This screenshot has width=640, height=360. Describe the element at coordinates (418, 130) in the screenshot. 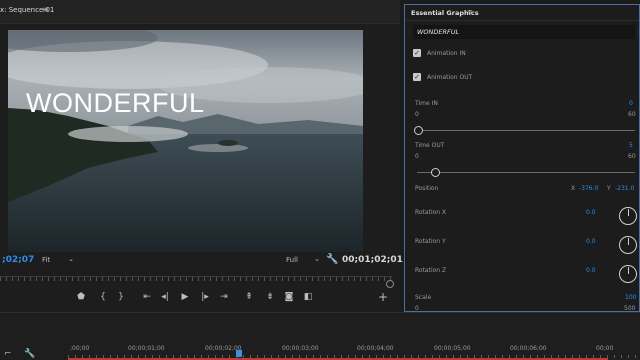

I see `time-in-slider-handle` at that location.